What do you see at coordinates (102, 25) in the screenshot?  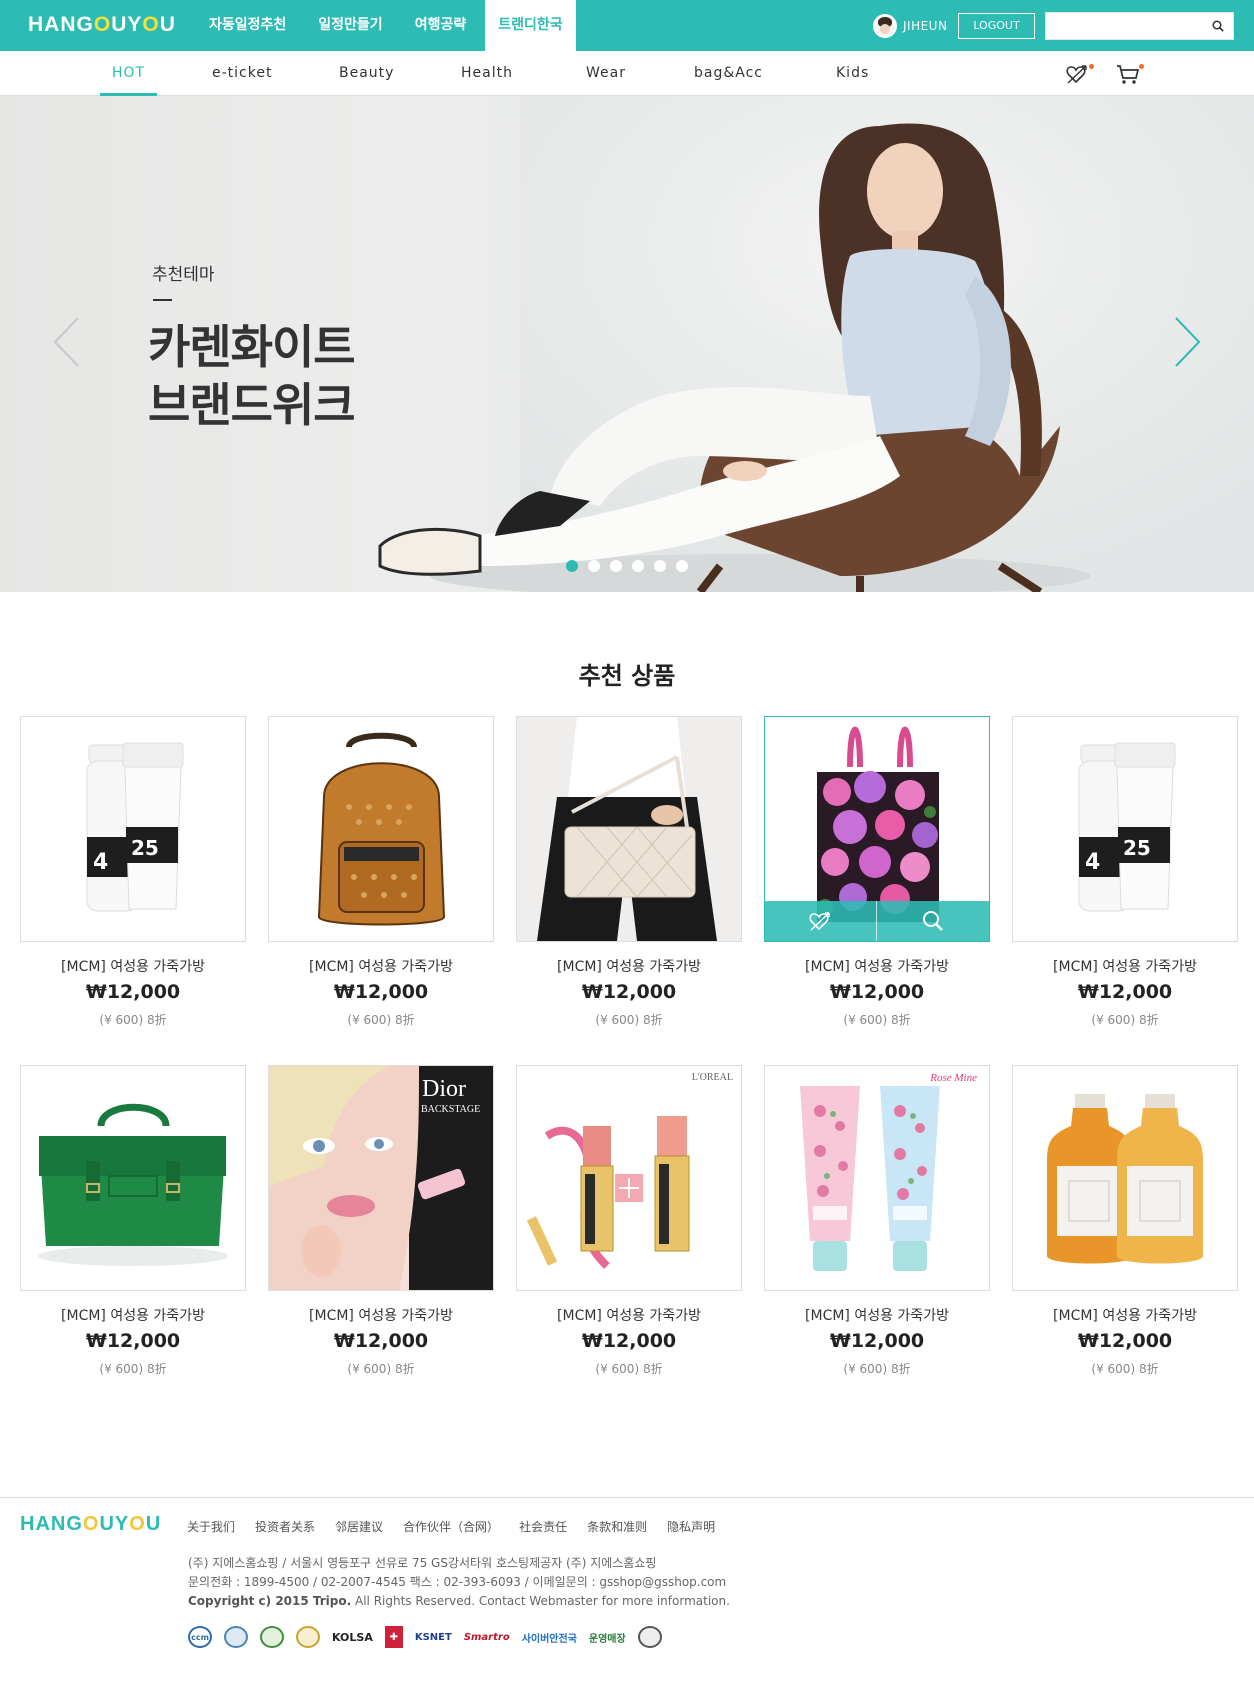 I see `brand-logo: HANGOUYOU` at bounding box center [102, 25].